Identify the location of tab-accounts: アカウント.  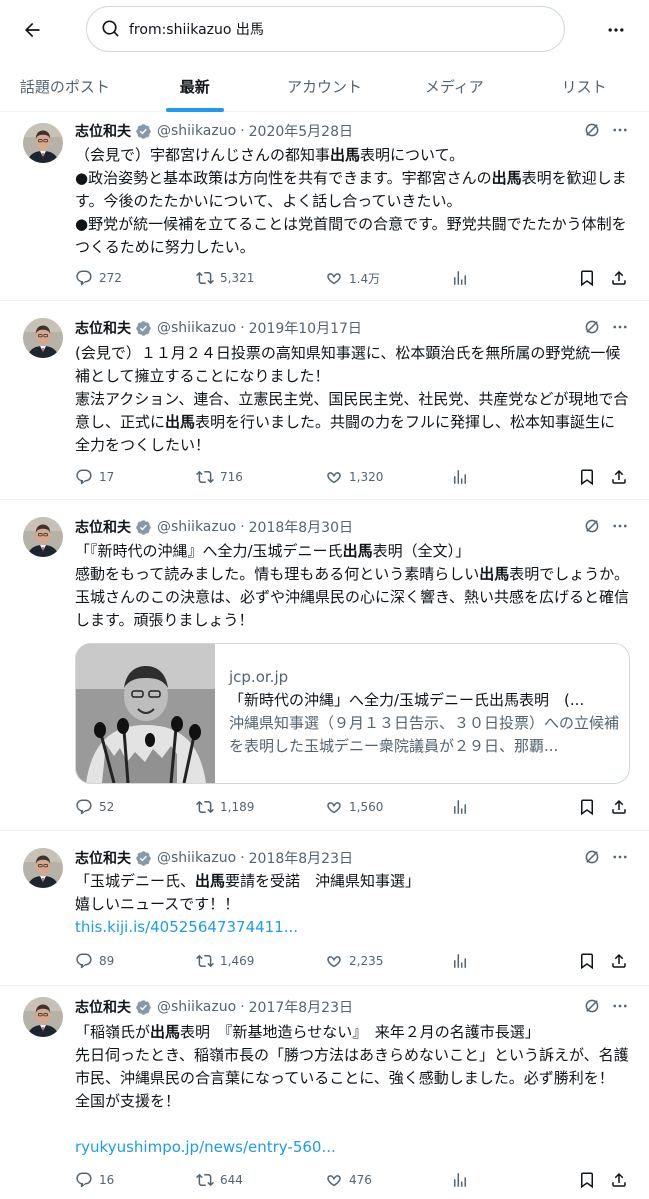
(325, 86).